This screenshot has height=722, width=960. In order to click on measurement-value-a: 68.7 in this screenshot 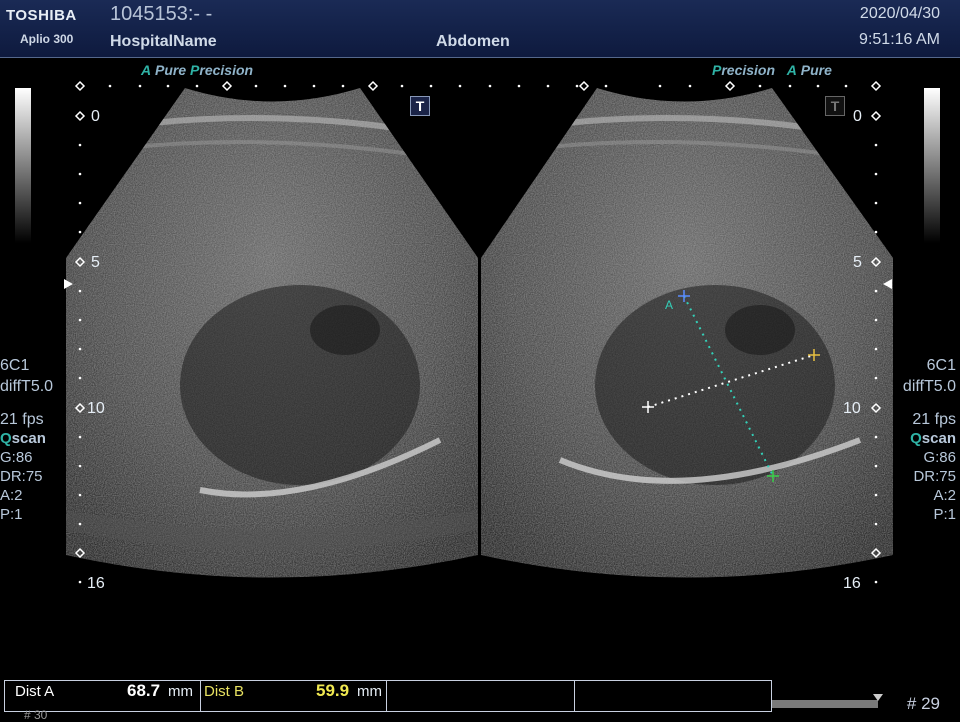, I will do `click(144, 690)`.